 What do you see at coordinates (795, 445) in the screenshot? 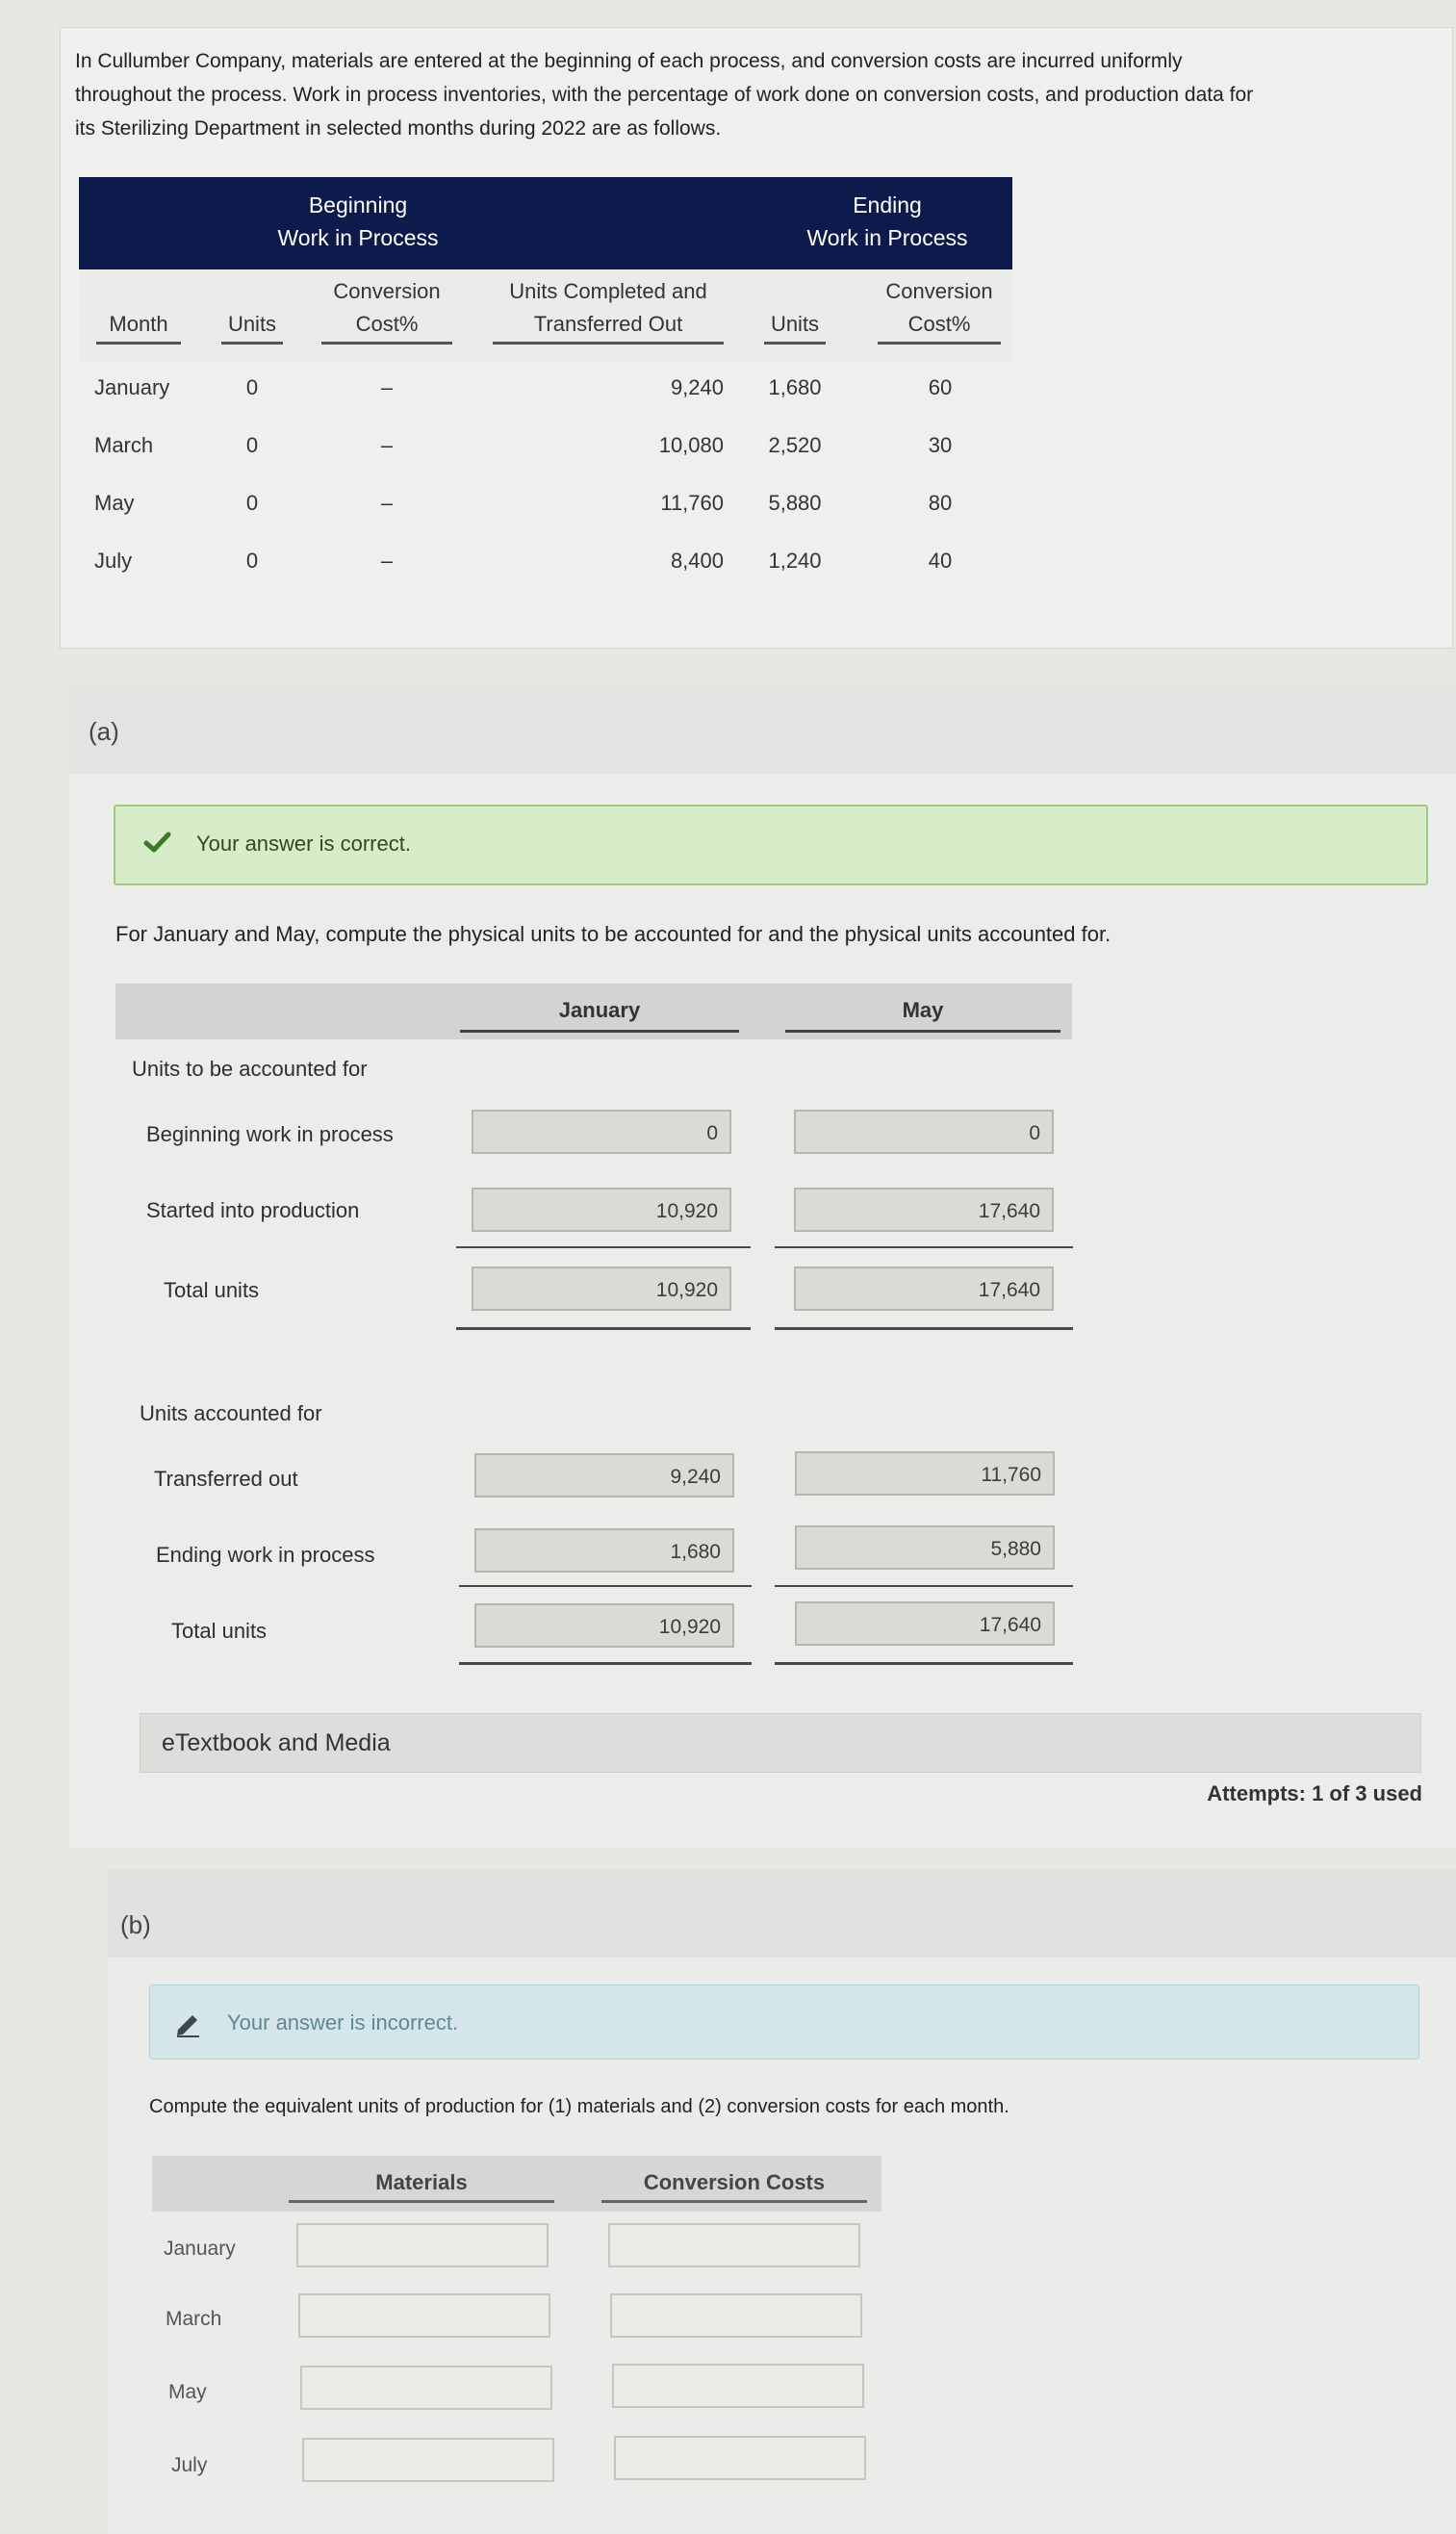
I see `cell-end-units: 2,520` at bounding box center [795, 445].